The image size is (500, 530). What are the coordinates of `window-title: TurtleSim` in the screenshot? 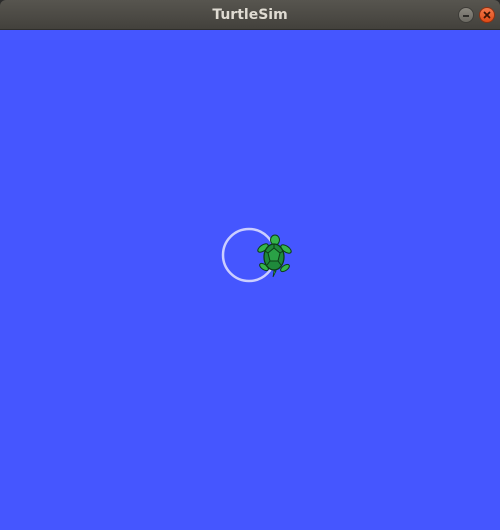 It's located at (250, 15).